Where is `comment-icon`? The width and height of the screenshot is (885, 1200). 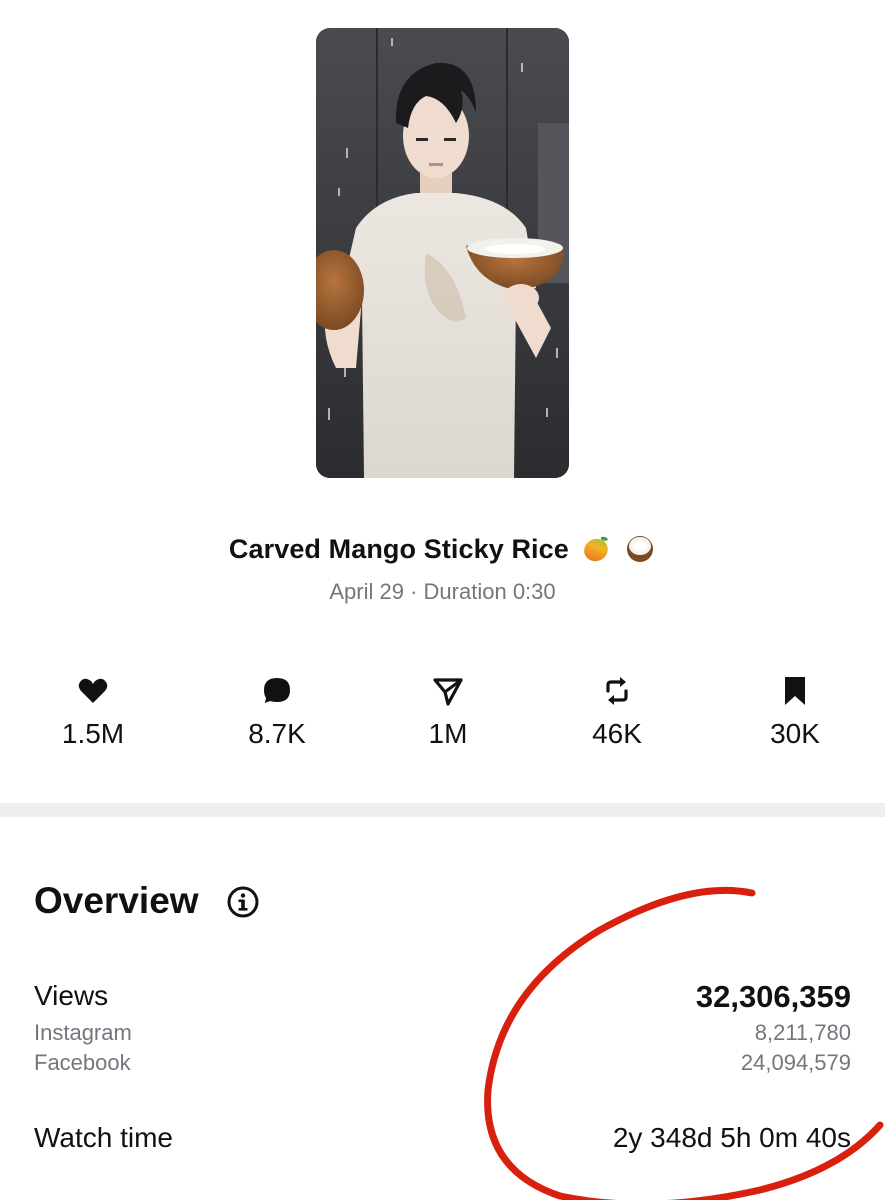 comment-icon is located at coordinates (277, 690).